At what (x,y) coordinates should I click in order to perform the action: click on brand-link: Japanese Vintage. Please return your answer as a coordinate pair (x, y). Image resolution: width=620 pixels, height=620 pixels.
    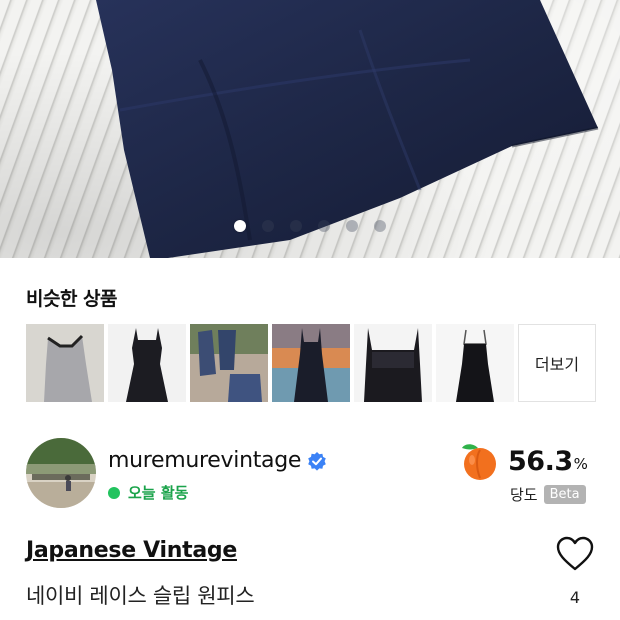
    Looking at the image, I should click on (131, 550).